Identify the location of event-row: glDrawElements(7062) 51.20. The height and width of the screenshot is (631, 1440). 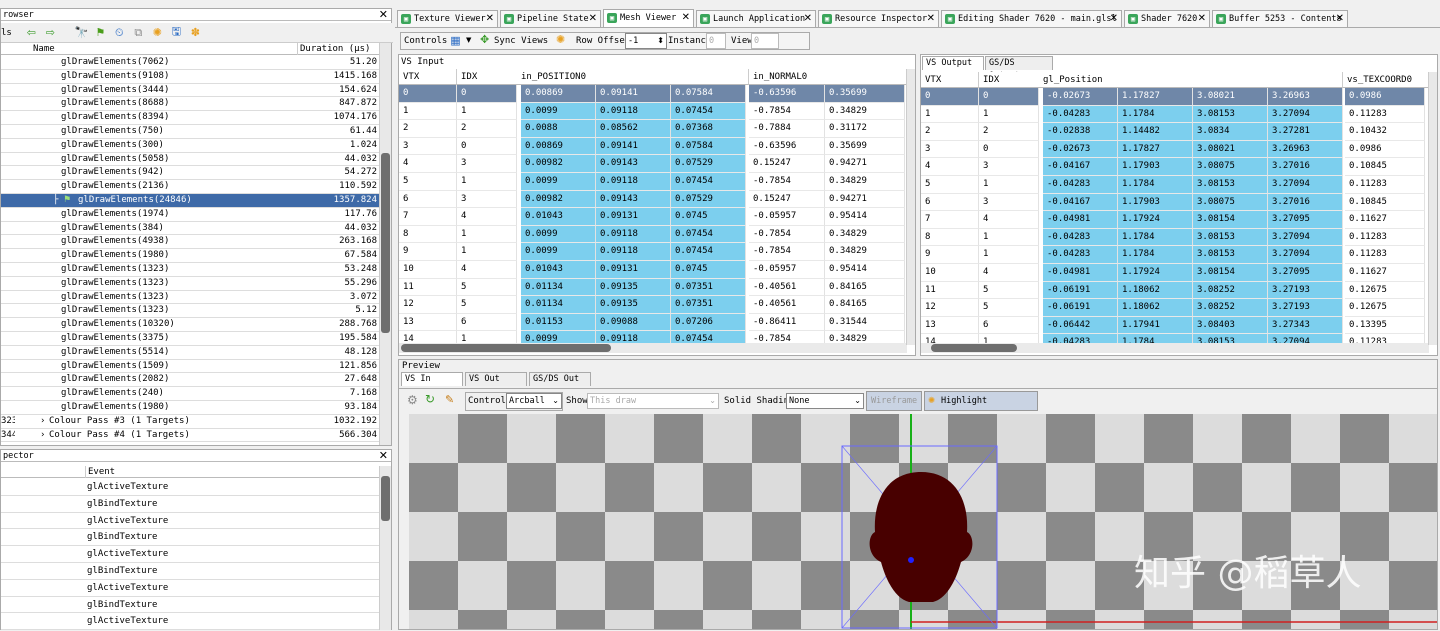
(190, 63).